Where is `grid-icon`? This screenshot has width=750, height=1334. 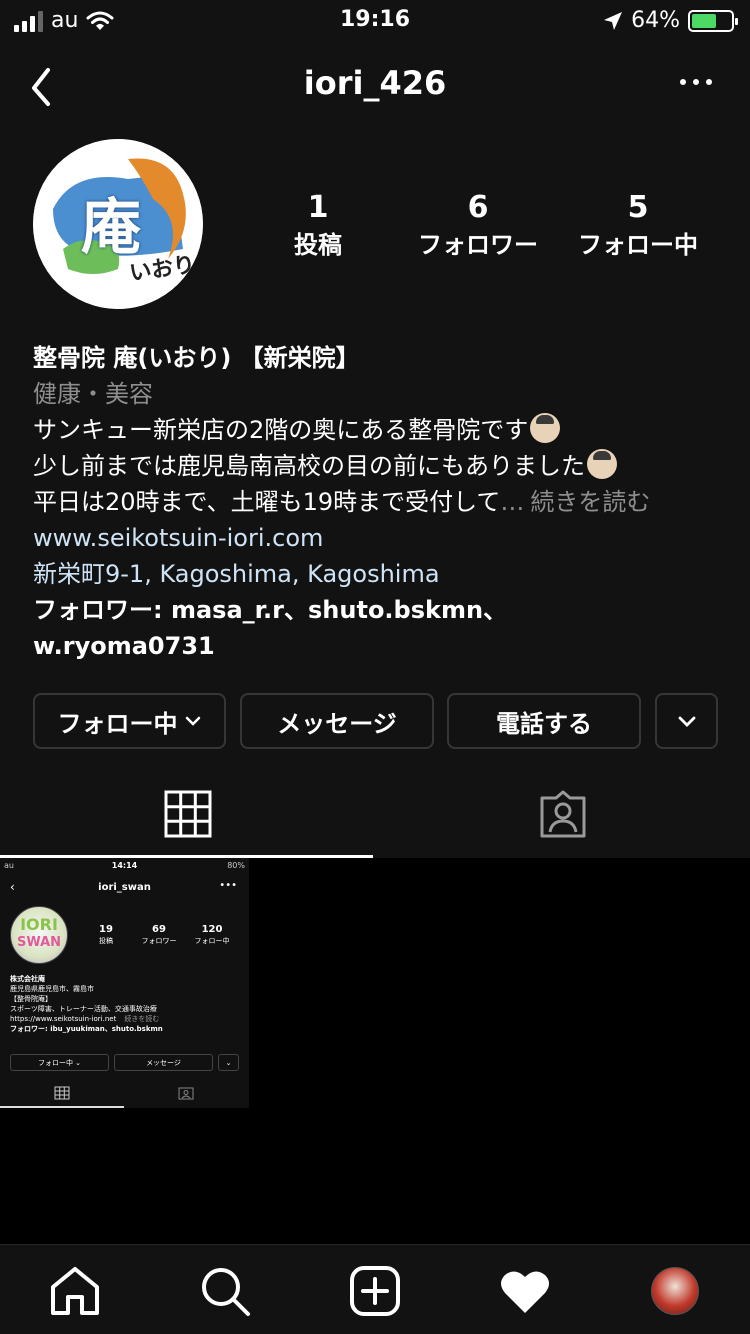
grid-icon is located at coordinates (187, 814).